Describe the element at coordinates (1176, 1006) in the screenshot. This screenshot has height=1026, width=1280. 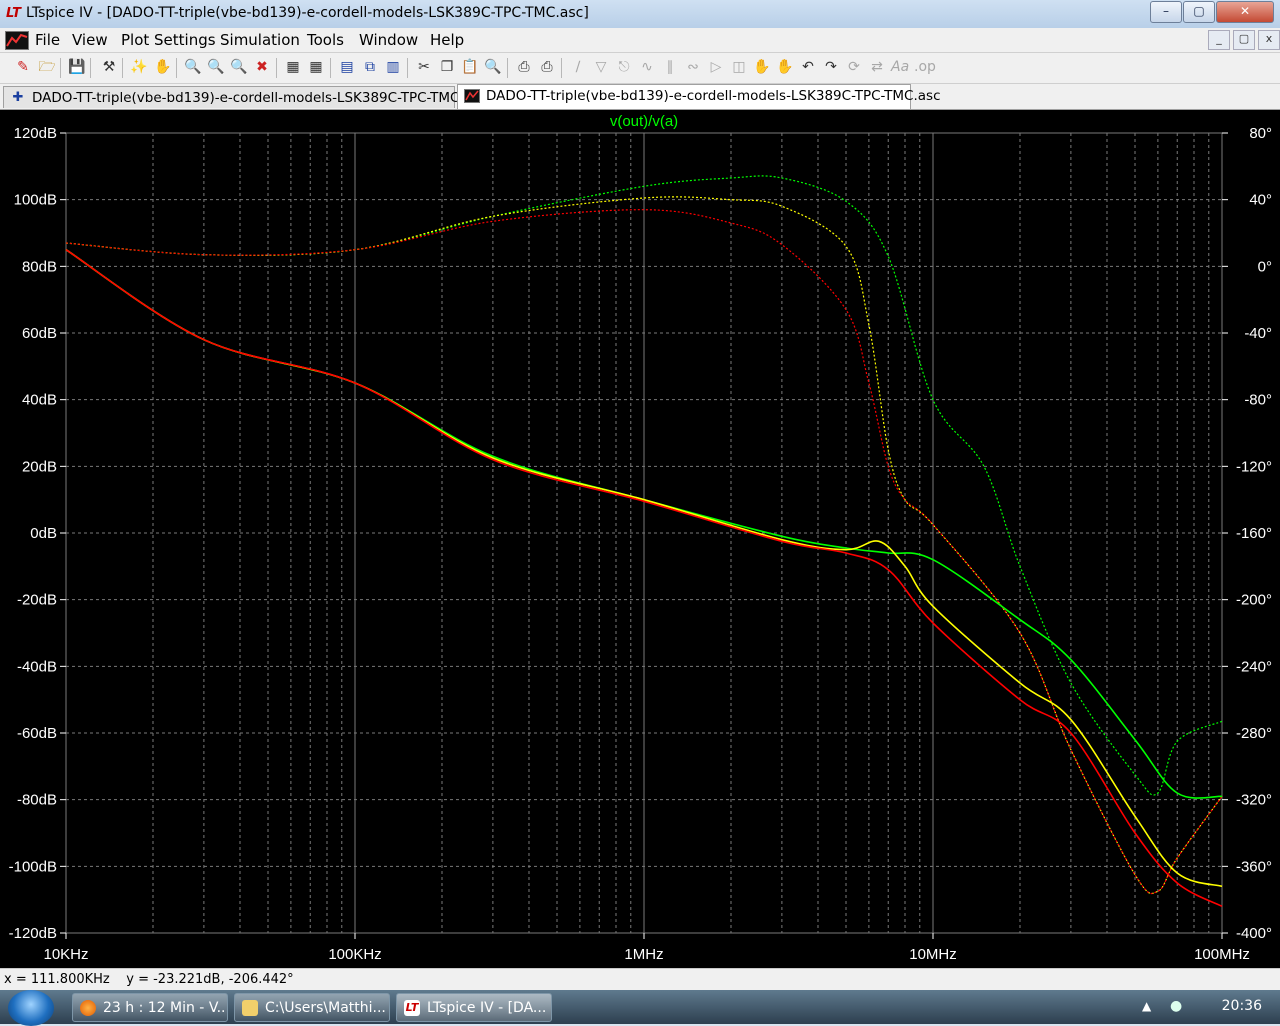
I see `network-icon: ●` at that location.